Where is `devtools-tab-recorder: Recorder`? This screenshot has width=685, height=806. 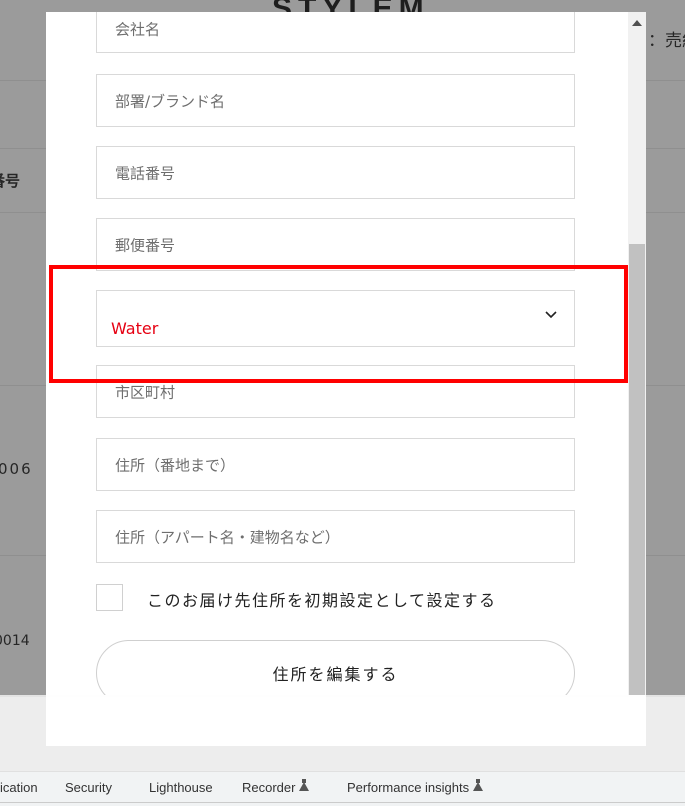
devtools-tab-recorder: Recorder is located at coordinates (276, 787).